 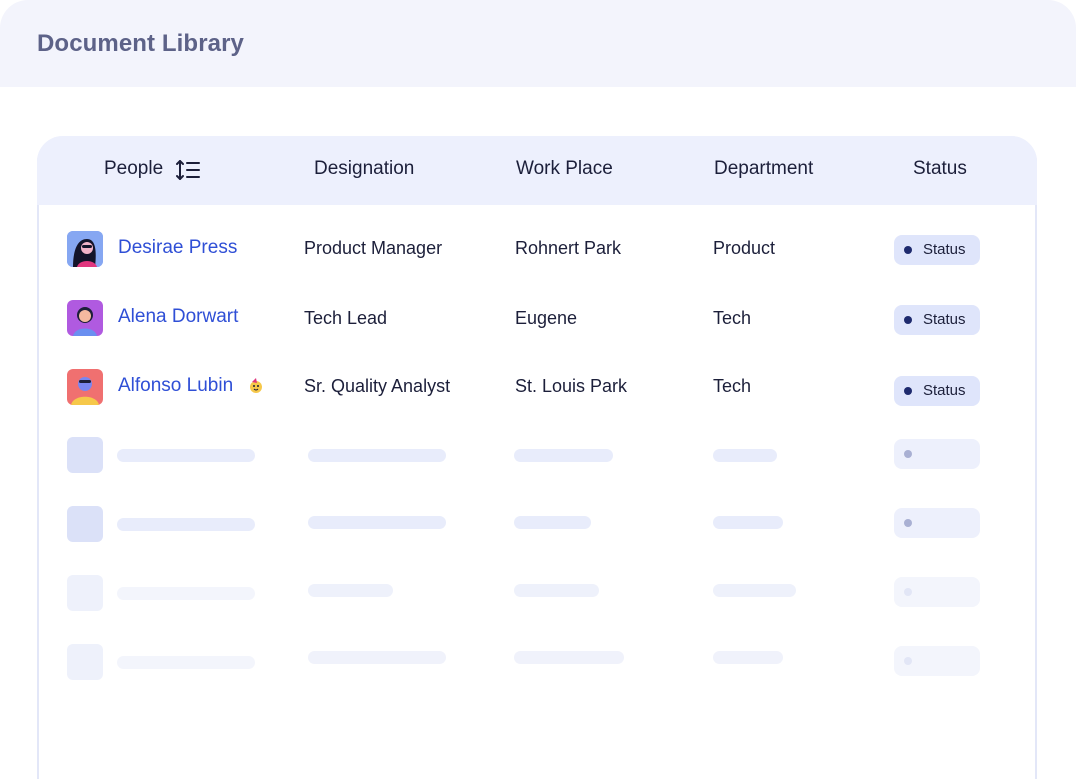 I want to click on work-place-cell: St. Louis Park, so click(x=571, y=386).